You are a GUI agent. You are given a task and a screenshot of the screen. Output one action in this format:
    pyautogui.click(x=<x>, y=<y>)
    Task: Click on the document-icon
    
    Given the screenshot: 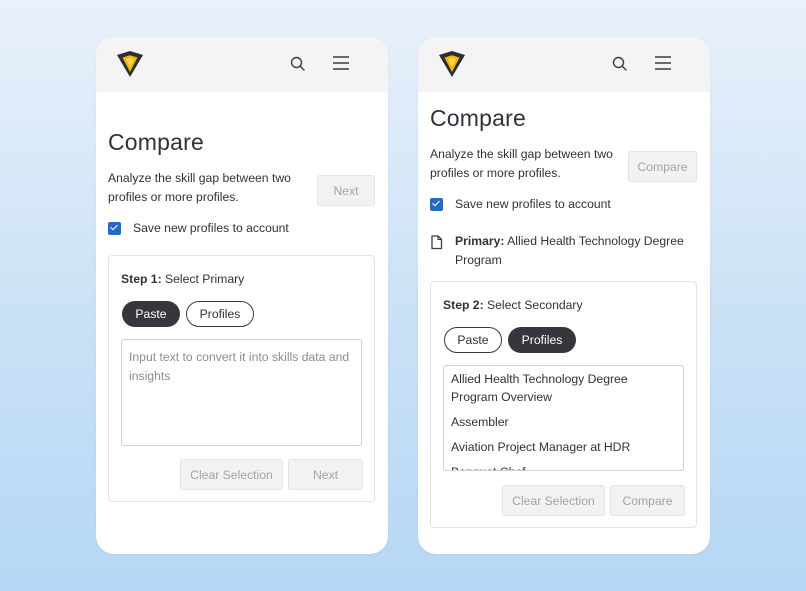 What is the action you would take?
    pyautogui.click(x=437, y=242)
    